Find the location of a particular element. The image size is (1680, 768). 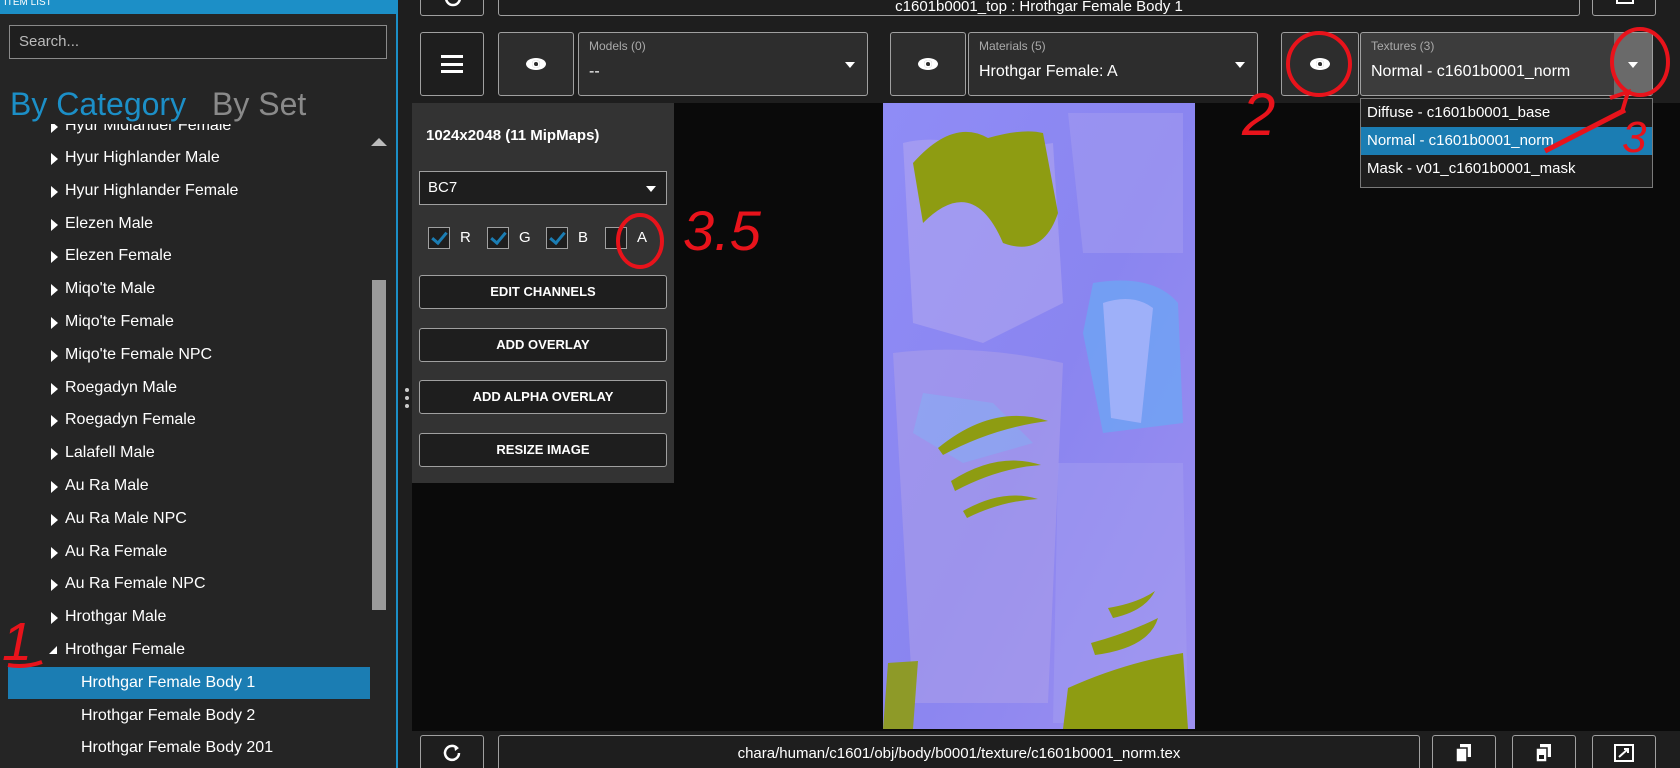

add-overlay-button: ADD OVERLAY is located at coordinates (543, 345).